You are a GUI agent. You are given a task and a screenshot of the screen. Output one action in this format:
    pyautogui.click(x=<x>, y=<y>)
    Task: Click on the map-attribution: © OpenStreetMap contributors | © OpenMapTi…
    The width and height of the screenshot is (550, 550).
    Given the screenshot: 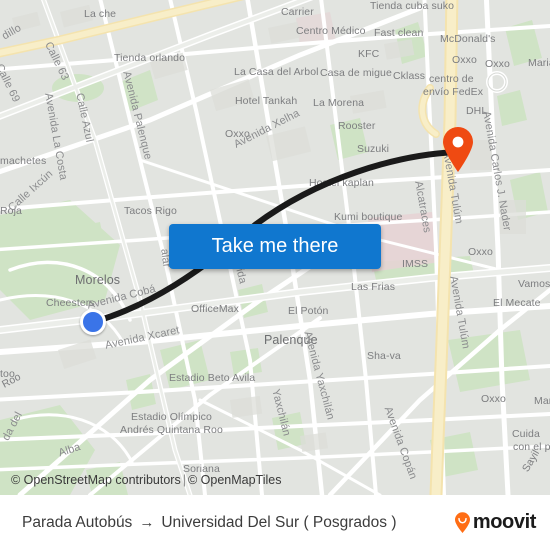 What is the action you would take?
    pyautogui.click(x=146, y=480)
    